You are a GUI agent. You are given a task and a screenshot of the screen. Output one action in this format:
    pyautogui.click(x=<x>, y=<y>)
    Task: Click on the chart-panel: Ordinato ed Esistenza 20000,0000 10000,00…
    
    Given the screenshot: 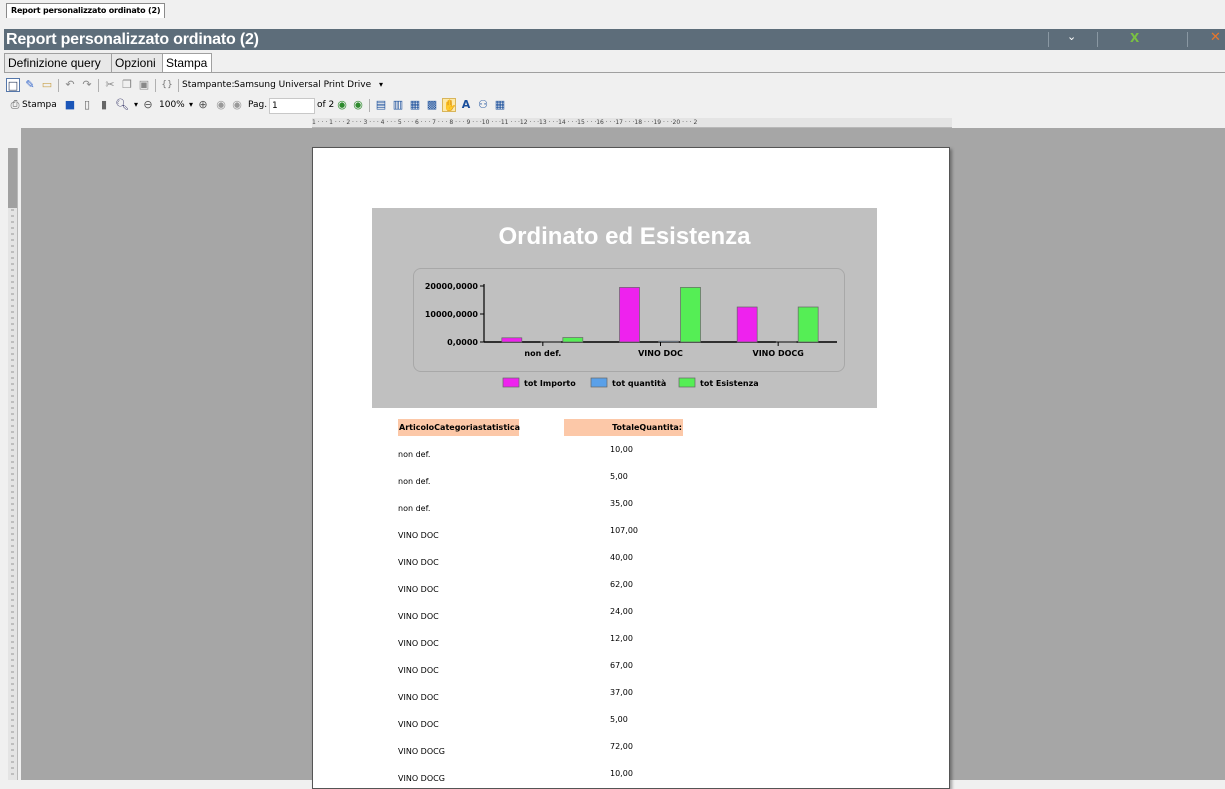 What is the action you would take?
    pyautogui.click(x=624, y=308)
    